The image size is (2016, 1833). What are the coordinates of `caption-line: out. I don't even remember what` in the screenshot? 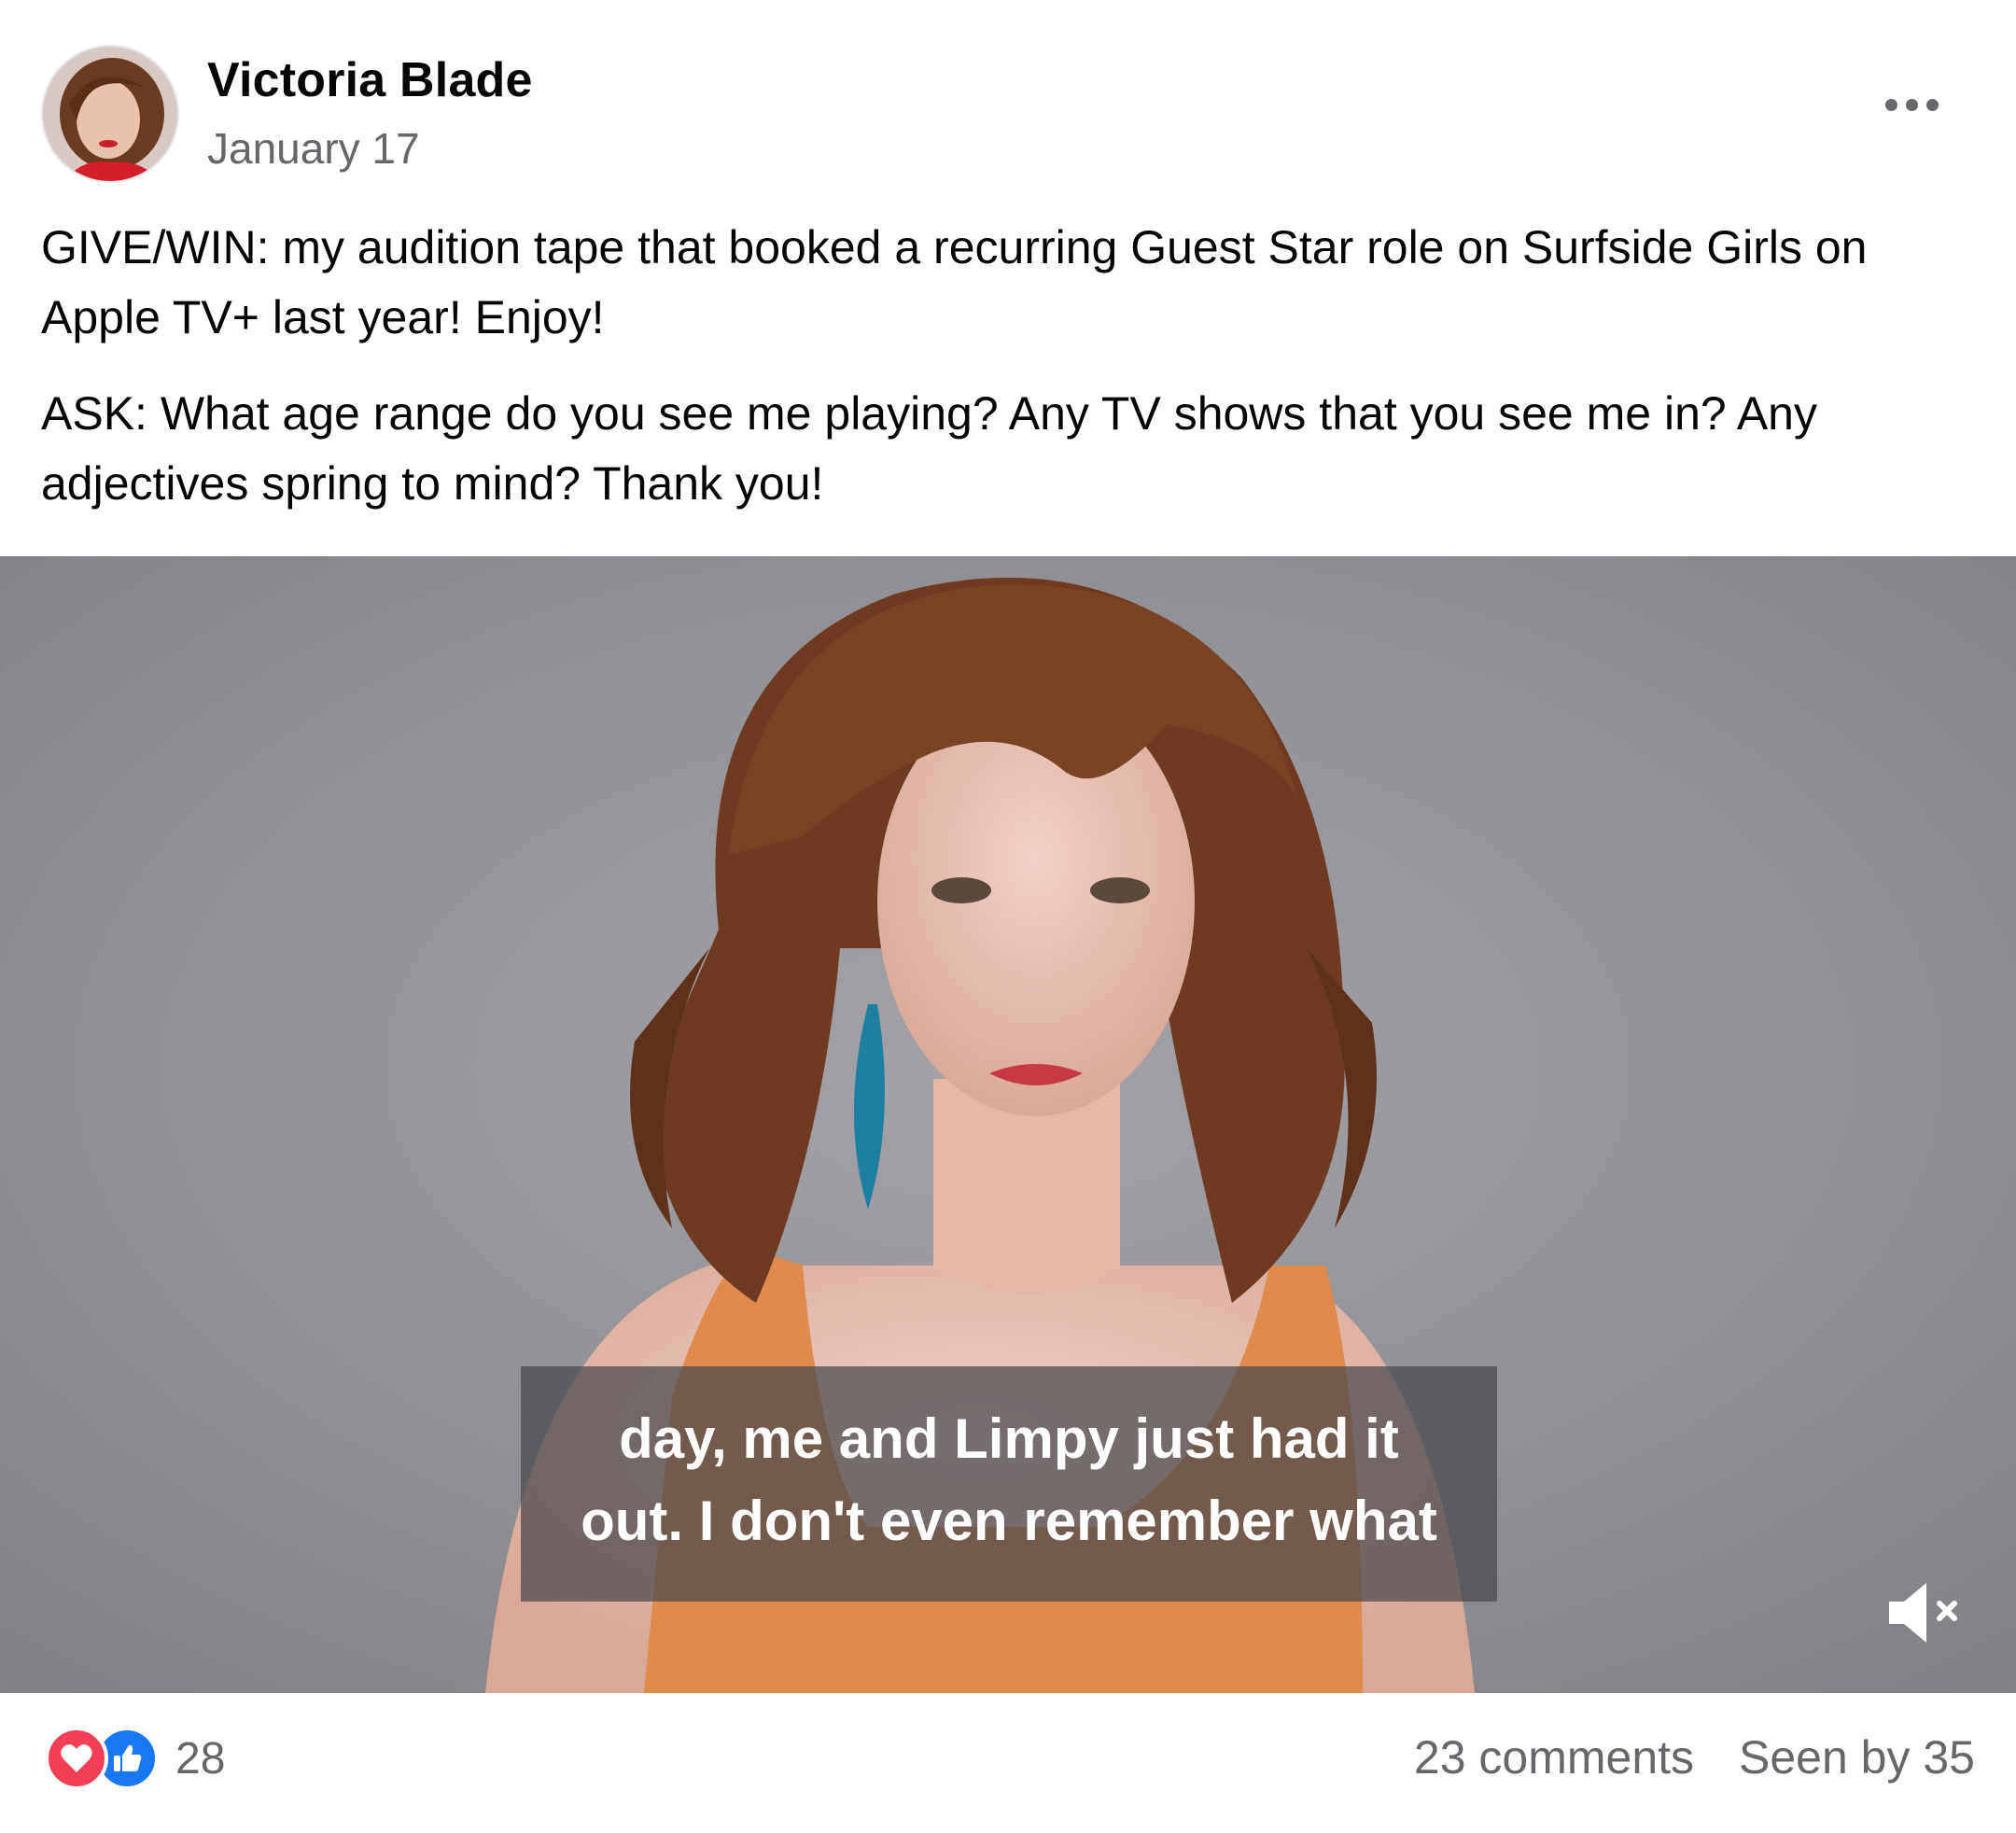 It's located at (1009, 1521).